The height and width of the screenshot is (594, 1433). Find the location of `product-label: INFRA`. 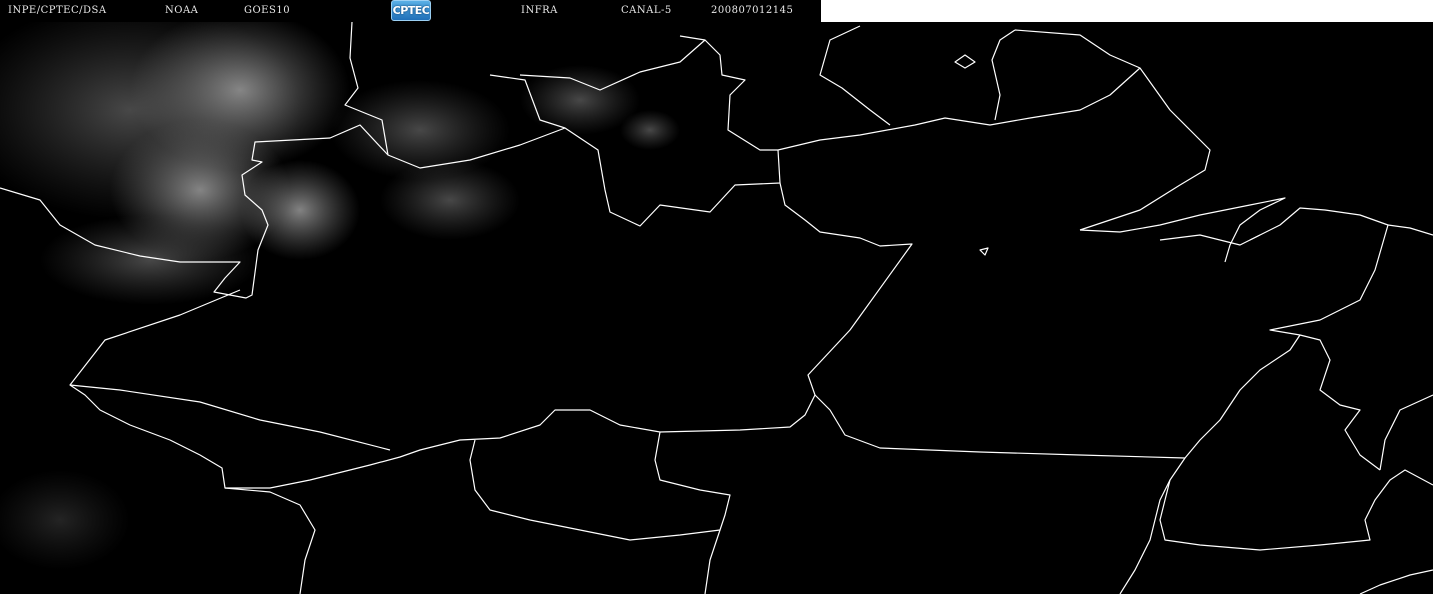

product-label: INFRA is located at coordinates (539, 10).